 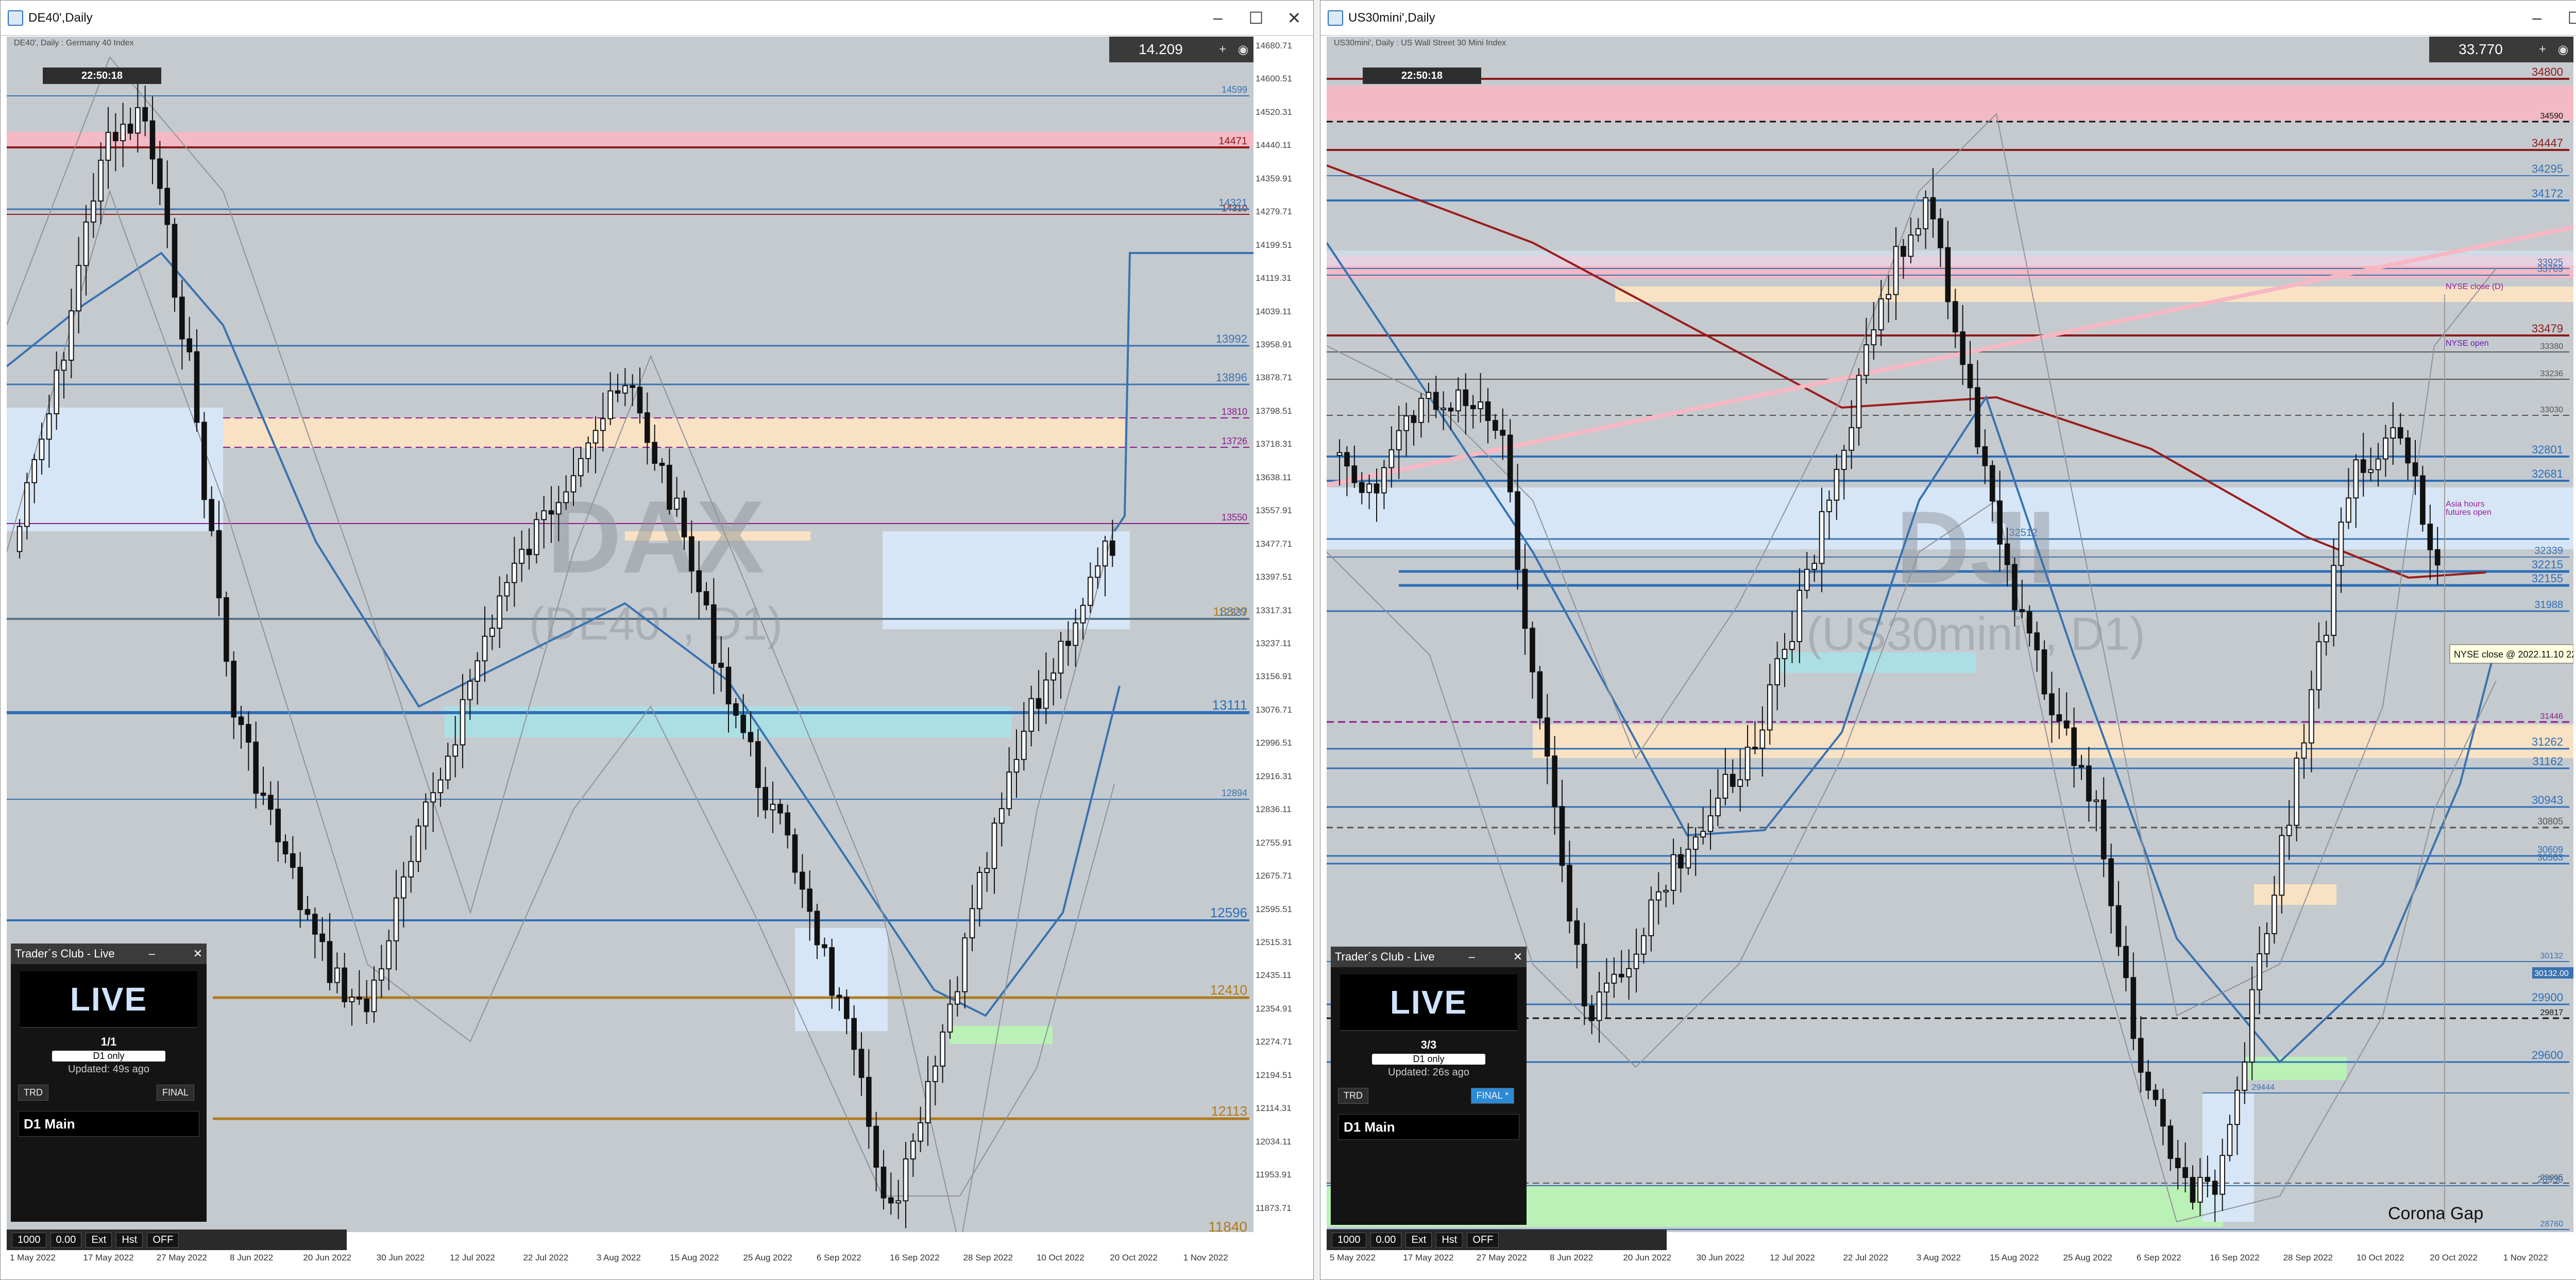 What do you see at coordinates (2550, 821) in the screenshot?
I see `level-label: 30805` at bounding box center [2550, 821].